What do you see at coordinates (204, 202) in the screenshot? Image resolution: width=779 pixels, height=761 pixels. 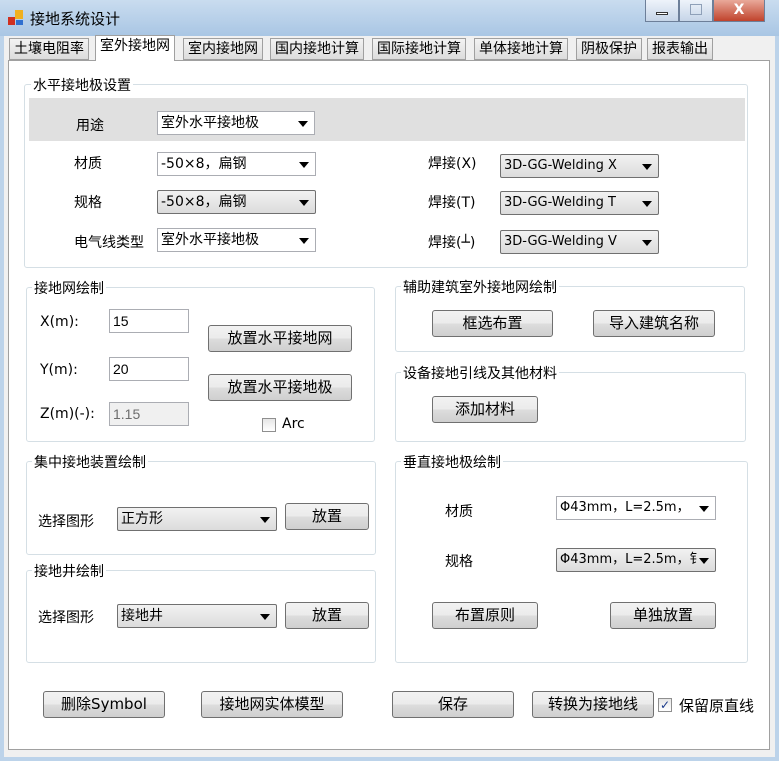 I see `spec-value: -50×8，扁钢` at bounding box center [204, 202].